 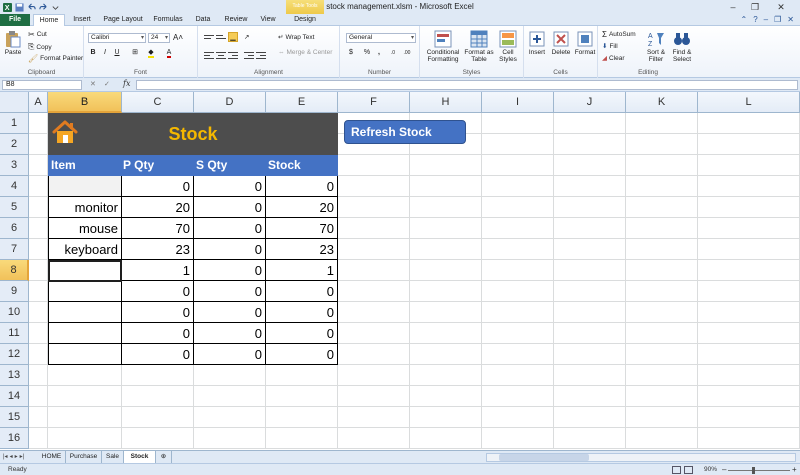 What do you see at coordinates (305, 52) in the screenshot?
I see `merge-center-button: ⇔ Merge & Center` at bounding box center [305, 52].